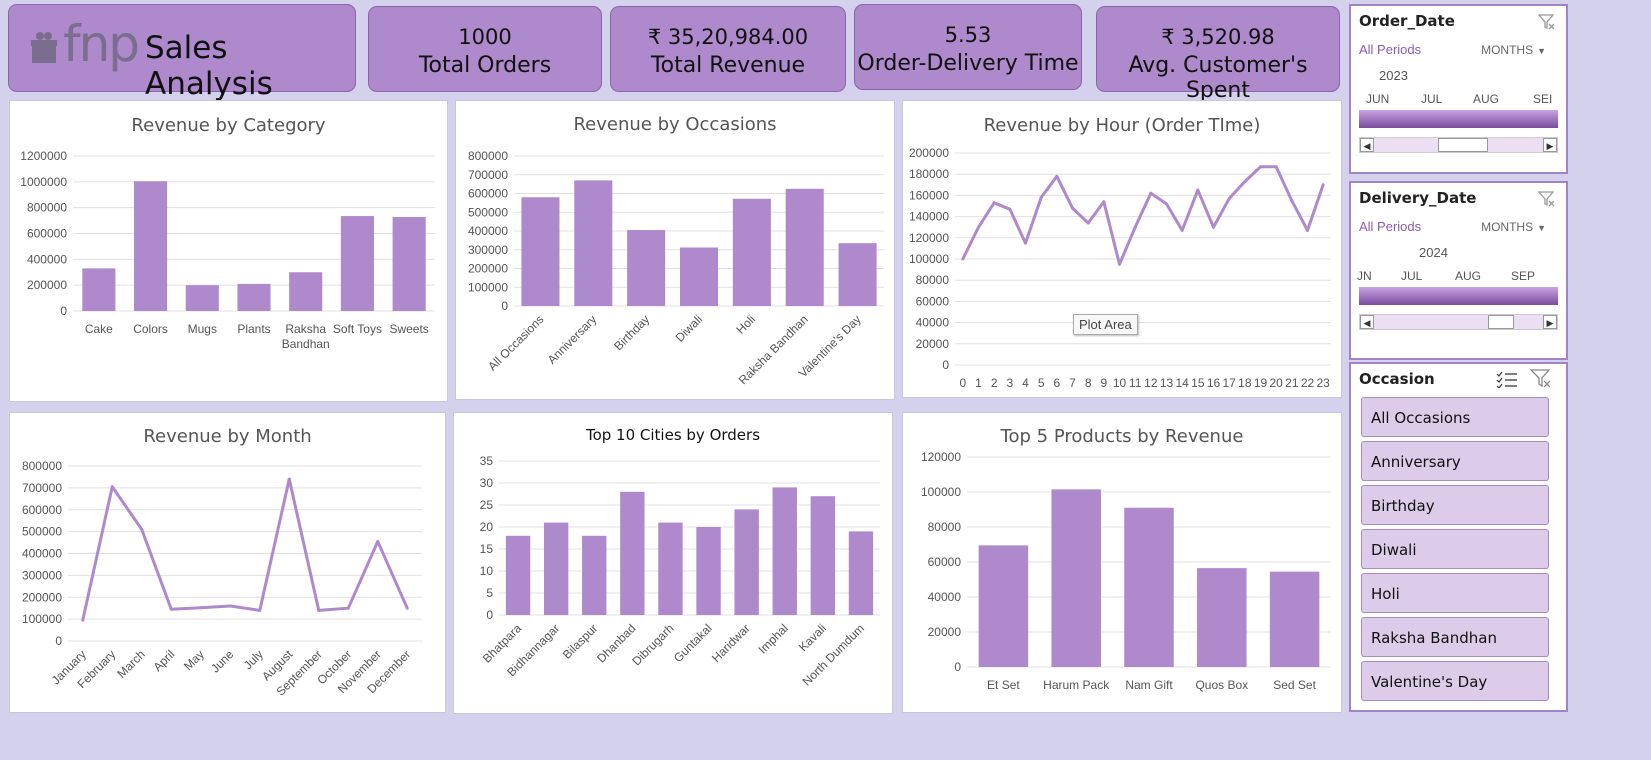  Describe the element at coordinates (1507, 379) in the screenshot. I see `multi-select-icon` at that location.